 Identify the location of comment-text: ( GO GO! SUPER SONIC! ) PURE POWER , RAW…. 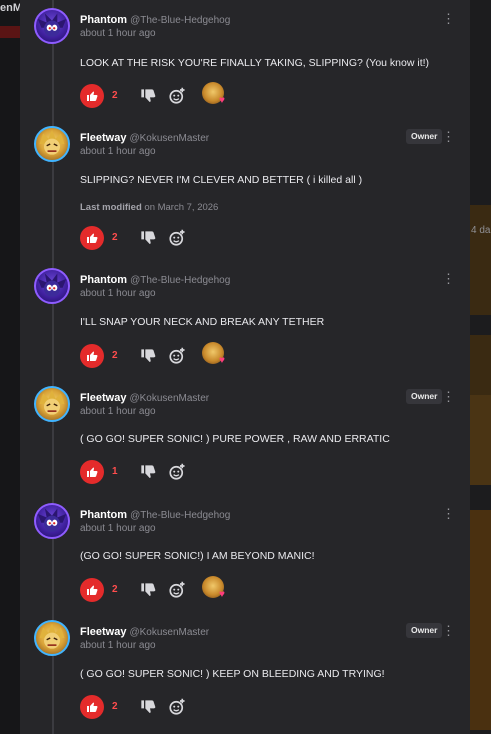
(235, 439).